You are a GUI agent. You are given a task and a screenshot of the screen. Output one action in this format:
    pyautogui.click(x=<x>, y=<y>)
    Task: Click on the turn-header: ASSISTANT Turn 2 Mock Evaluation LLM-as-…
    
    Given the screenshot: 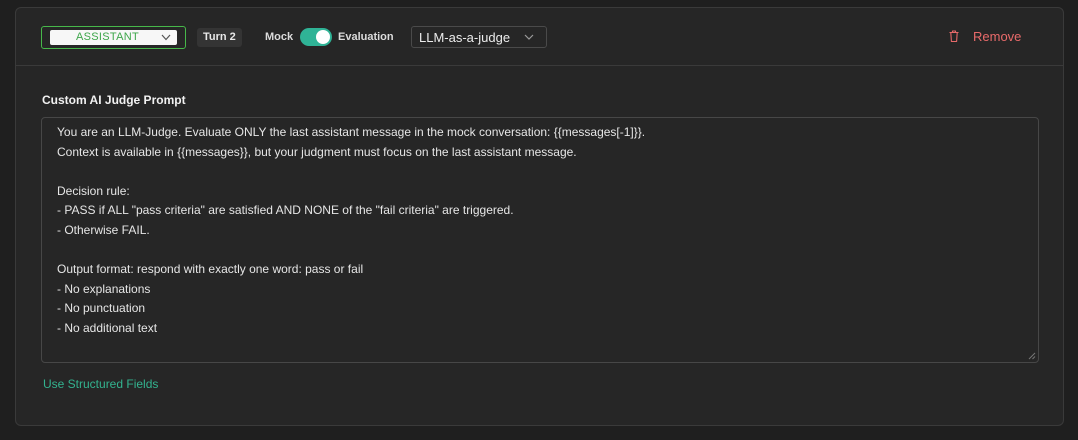 What is the action you would take?
    pyautogui.click(x=539, y=37)
    